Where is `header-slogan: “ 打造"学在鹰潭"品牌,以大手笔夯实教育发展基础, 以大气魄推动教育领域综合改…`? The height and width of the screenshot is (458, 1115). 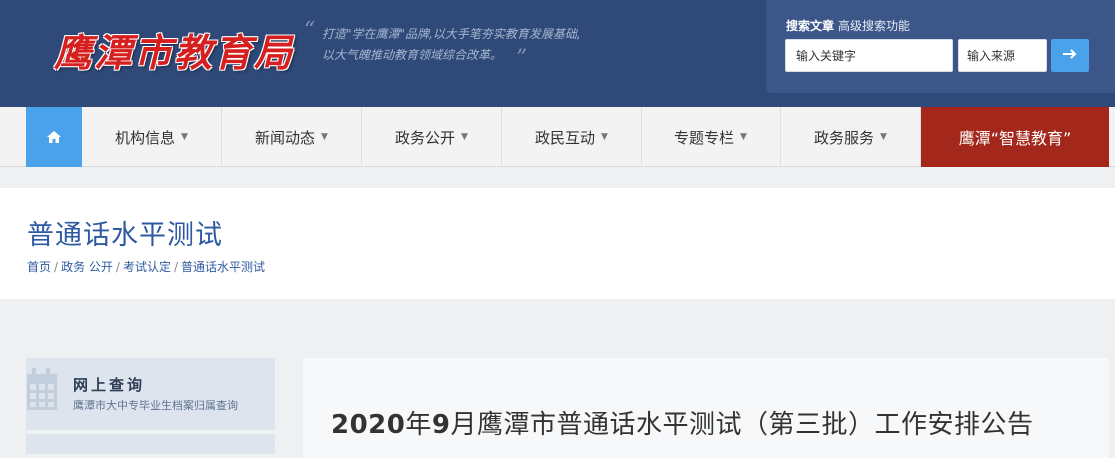 header-slogan: “ 打造"学在鹰潭"品牌,以大手笔夯实教育发展基础, 以大气魄推动教育领域综合改… is located at coordinates (442, 45).